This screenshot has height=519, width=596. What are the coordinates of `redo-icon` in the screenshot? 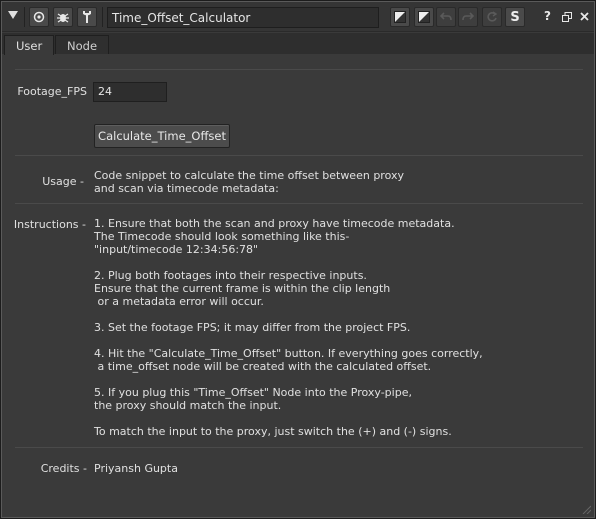 It's located at (468, 16).